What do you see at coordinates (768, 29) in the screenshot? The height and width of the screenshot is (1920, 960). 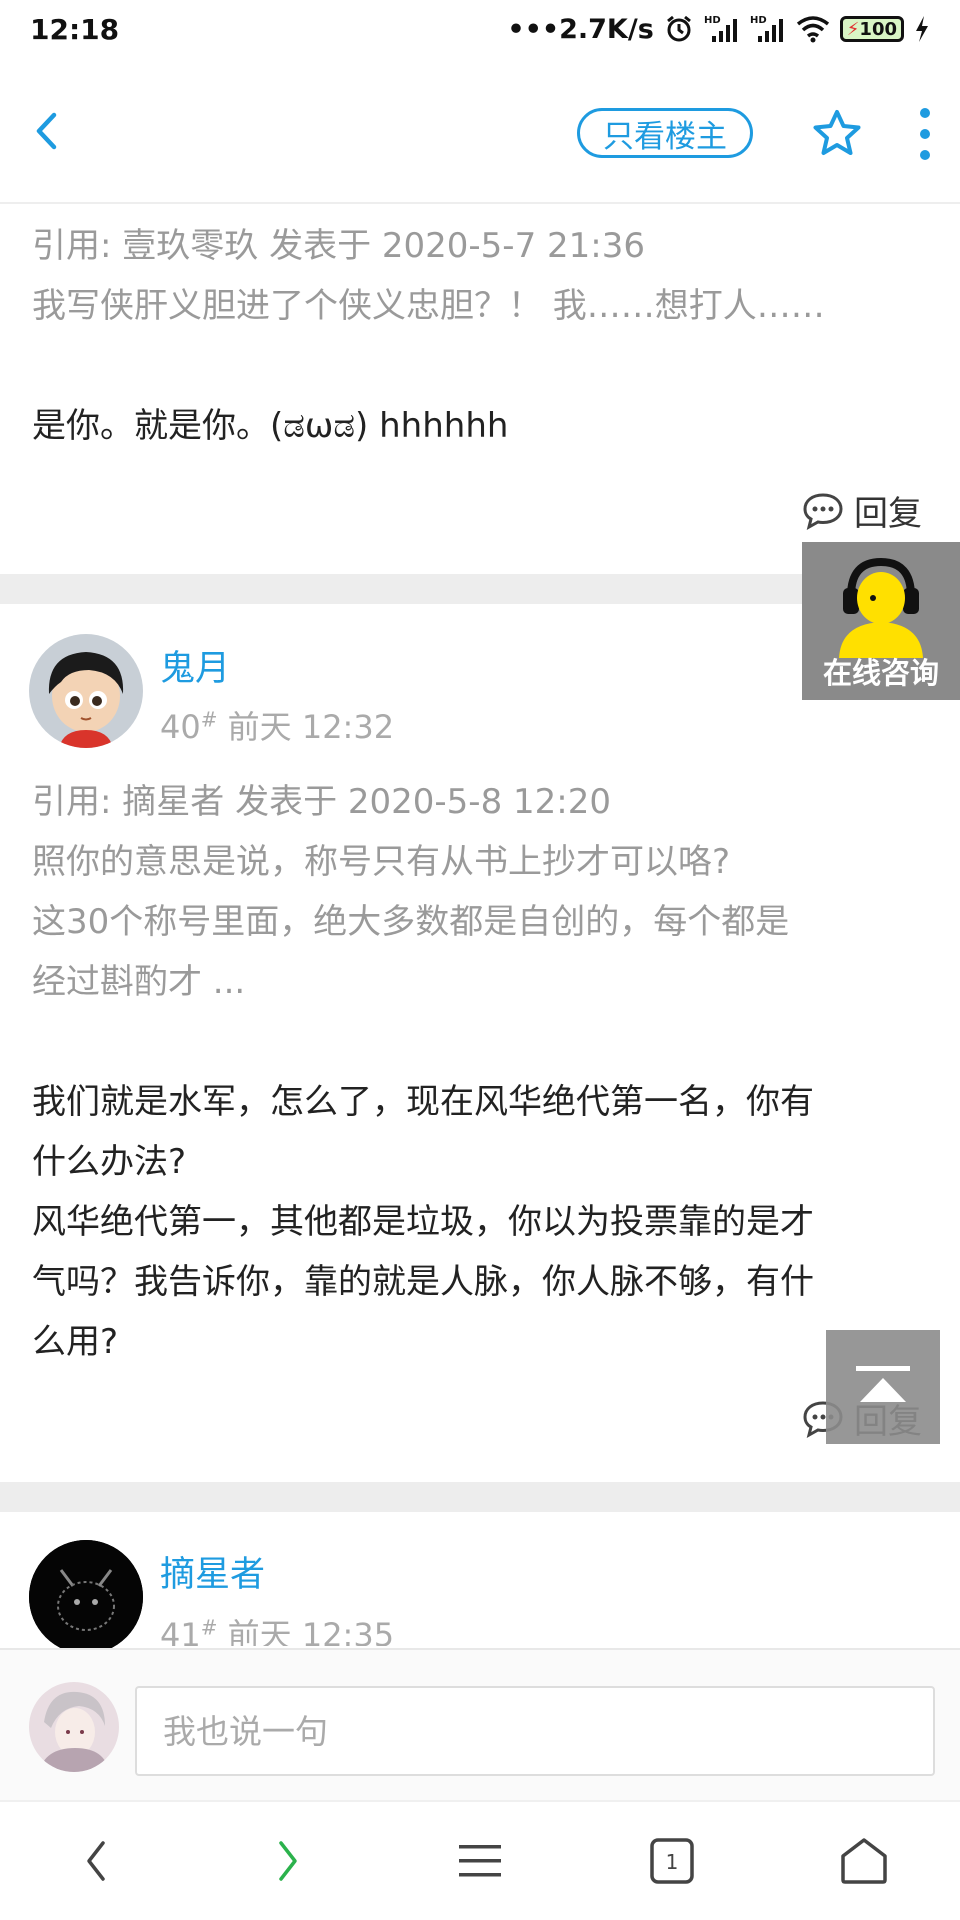 I see `signal-icon-2: HD` at bounding box center [768, 29].